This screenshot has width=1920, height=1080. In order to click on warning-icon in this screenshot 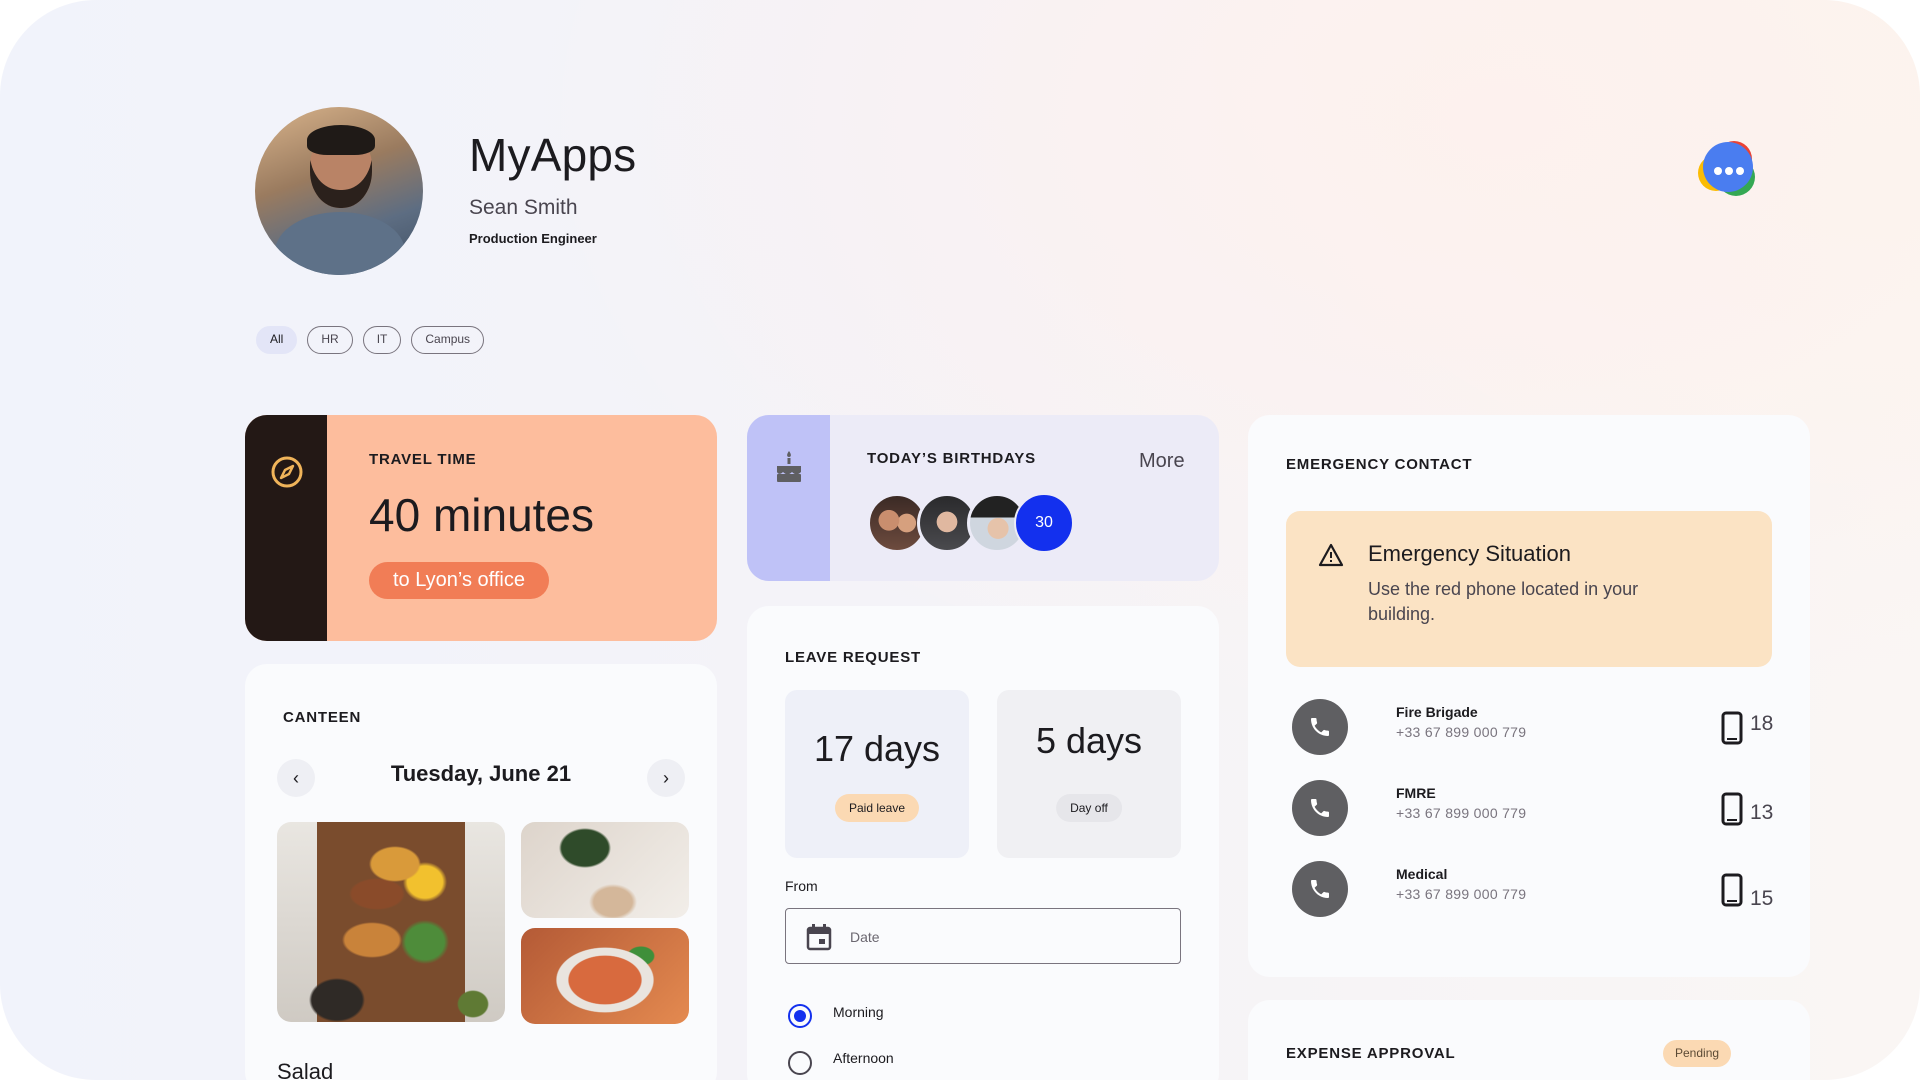, I will do `click(1331, 555)`.